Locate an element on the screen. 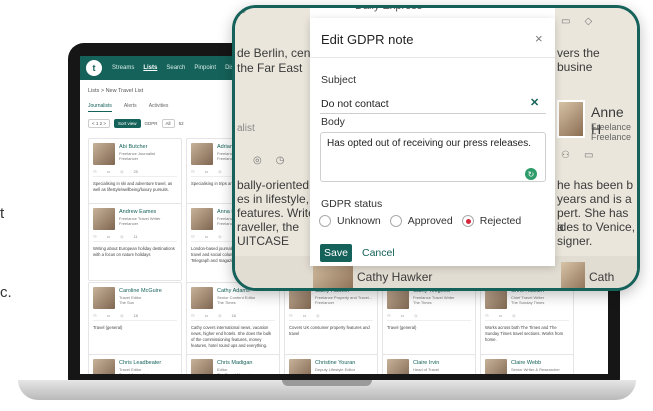 Image resolution: width=653 pixels, height=411 pixels. card-icons: ⚇ ▭ ◇ 18 is located at coordinates (135, 317).